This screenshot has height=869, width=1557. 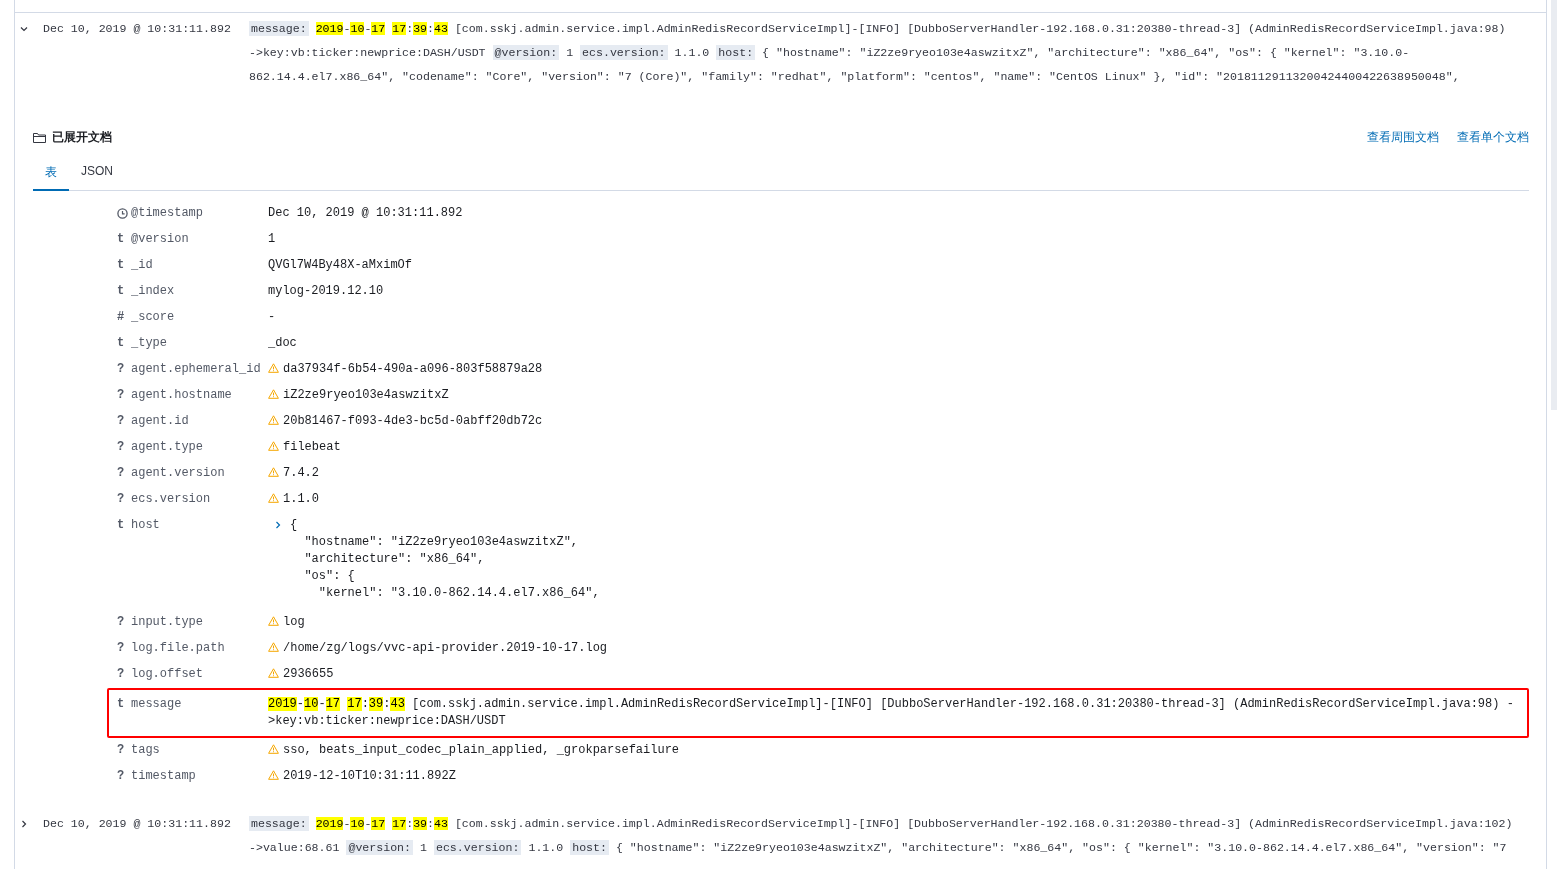 I want to click on field-value: da37934f-6b54-490a-a096-803f58879a28, so click(x=413, y=369).